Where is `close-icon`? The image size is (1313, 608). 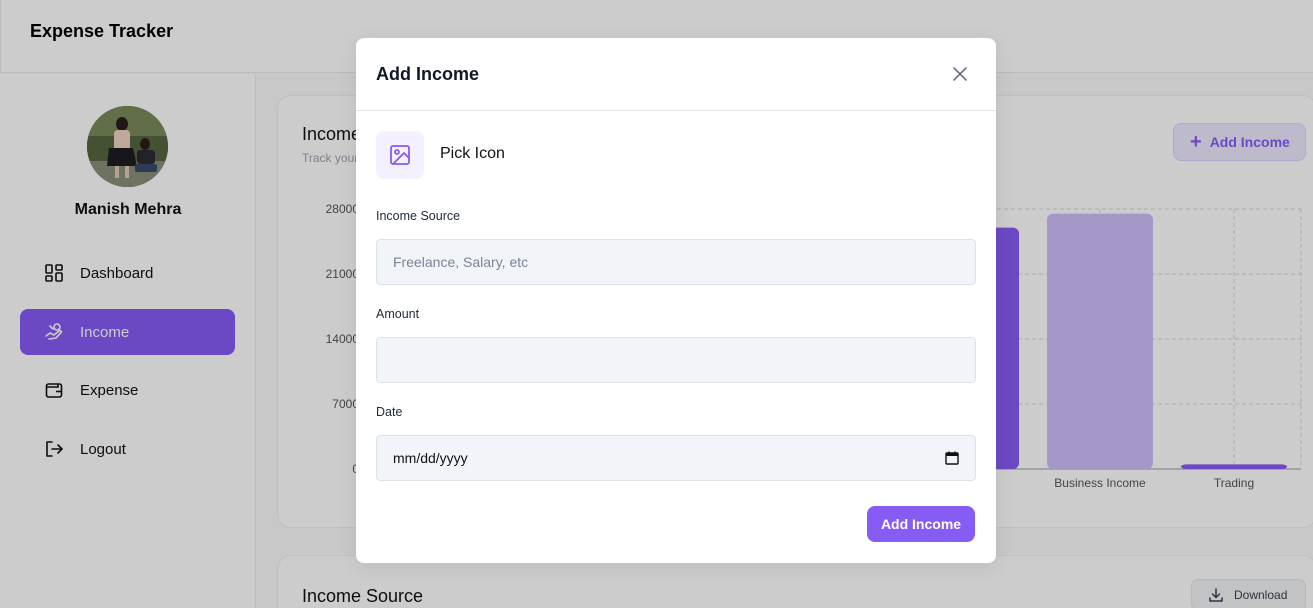 close-icon is located at coordinates (960, 74).